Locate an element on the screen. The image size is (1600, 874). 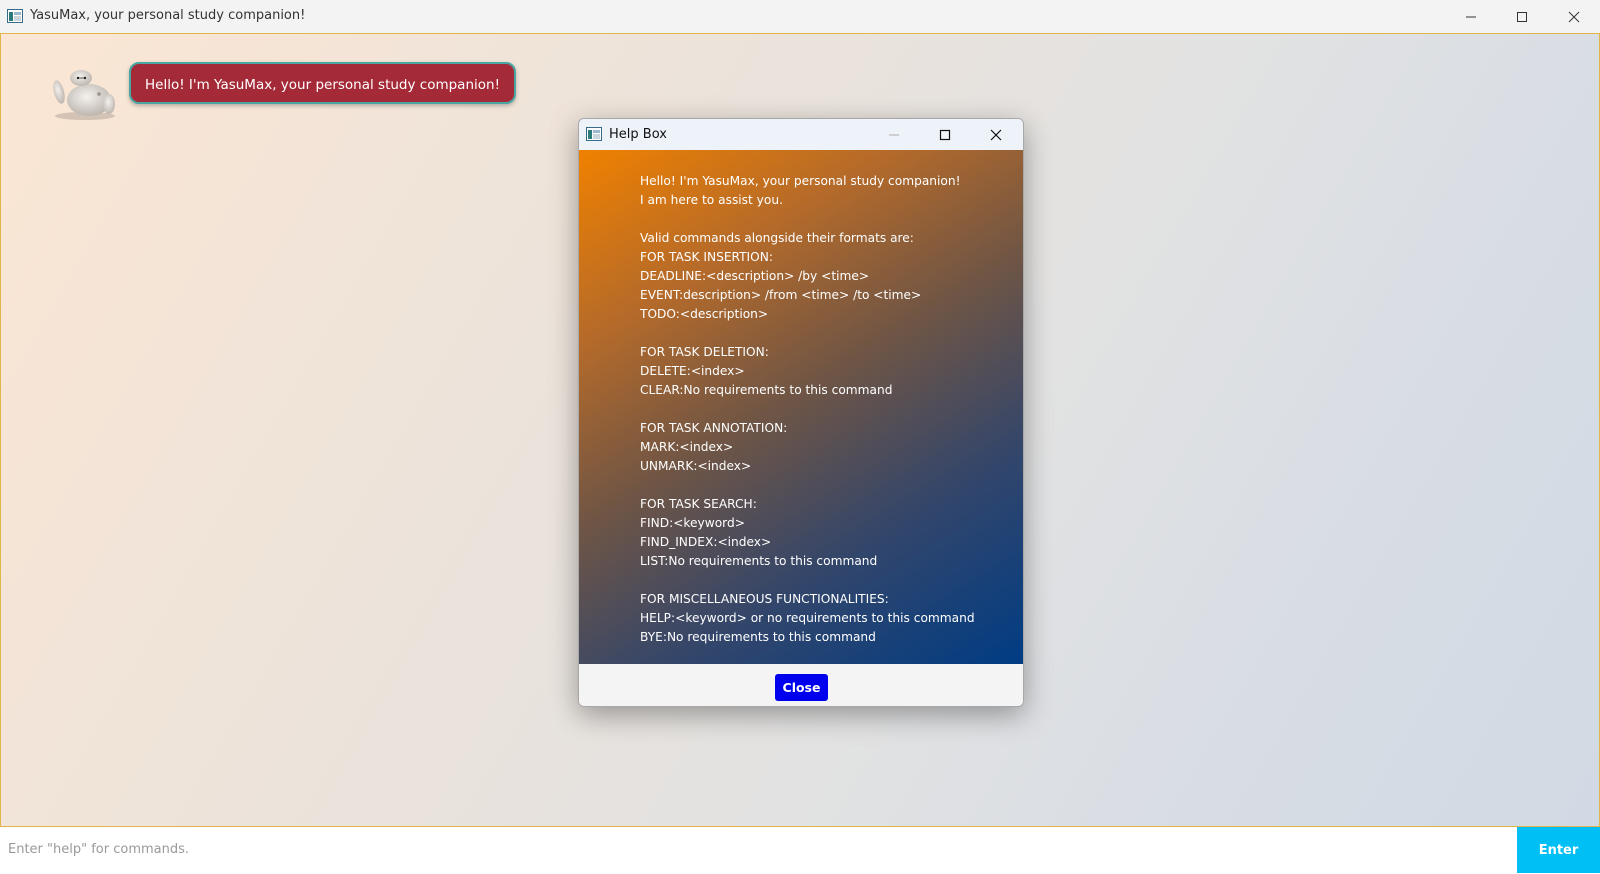
help-line: CLEAR:No requirements to this command is located at coordinates (766, 390).